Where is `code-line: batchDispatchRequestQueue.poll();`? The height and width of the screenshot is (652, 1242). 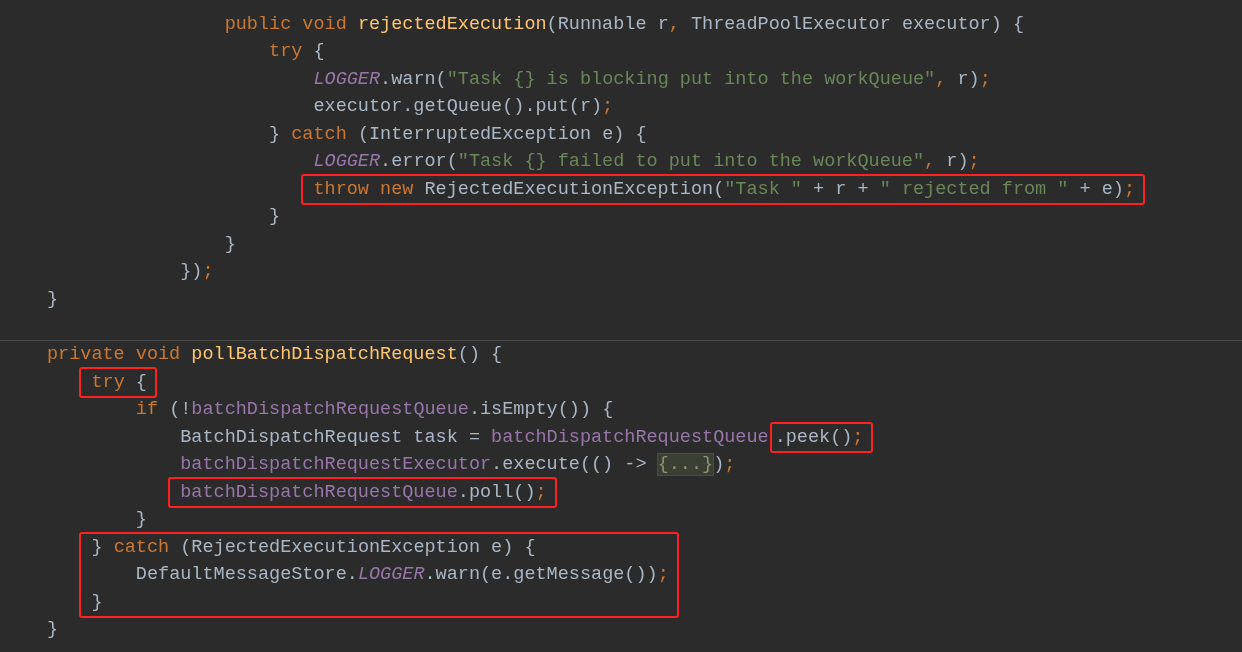 code-line: batchDispatchRequestQueue.poll(); is located at coordinates (363, 492).